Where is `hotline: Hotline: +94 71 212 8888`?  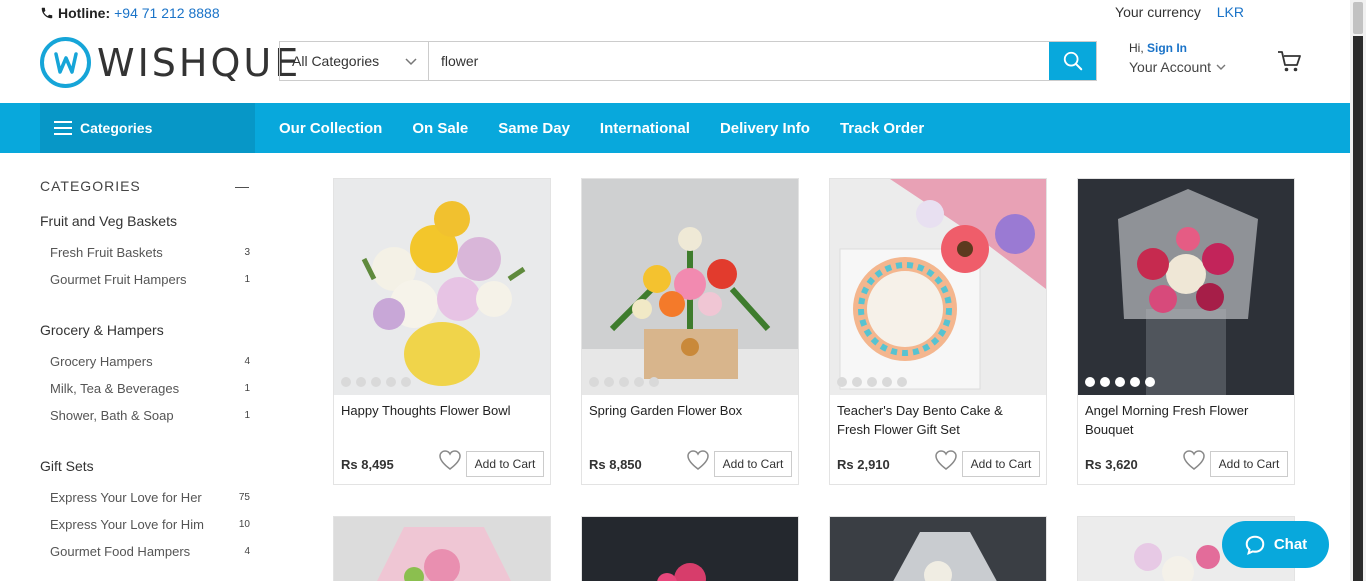
hotline: Hotline: +94 71 212 8888 is located at coordinates (130, 13).